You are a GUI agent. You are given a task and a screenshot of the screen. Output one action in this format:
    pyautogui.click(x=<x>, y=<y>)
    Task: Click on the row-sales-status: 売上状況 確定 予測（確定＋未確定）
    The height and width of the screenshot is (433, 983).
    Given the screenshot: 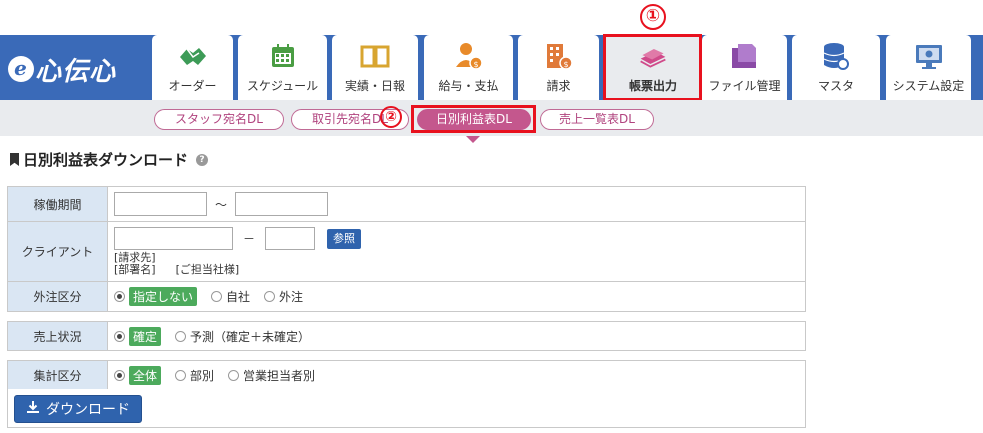 What is the action you would take?
    pyautogui.click(x=406, y=336)
    